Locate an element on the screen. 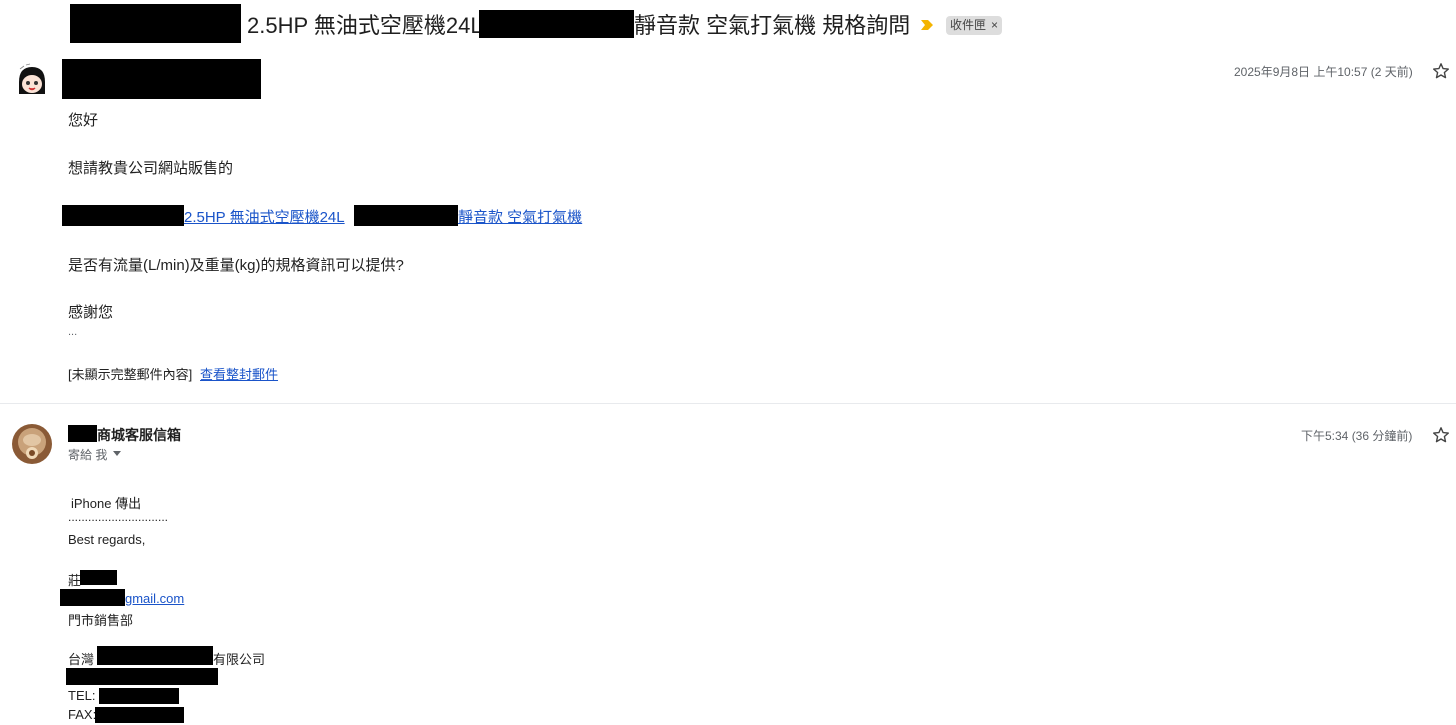  label-chip-inbox: 收件匣 × is located at coordinates (974, 25).